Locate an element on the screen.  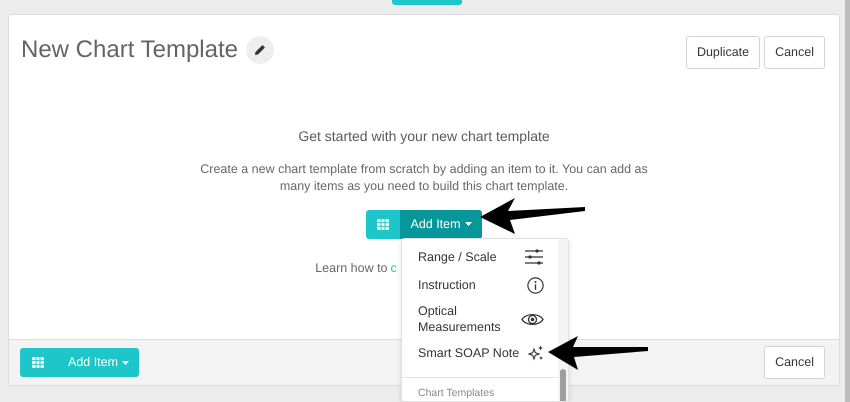
menu-item: Smart SOAP Note is located at coordinates (474, 353).